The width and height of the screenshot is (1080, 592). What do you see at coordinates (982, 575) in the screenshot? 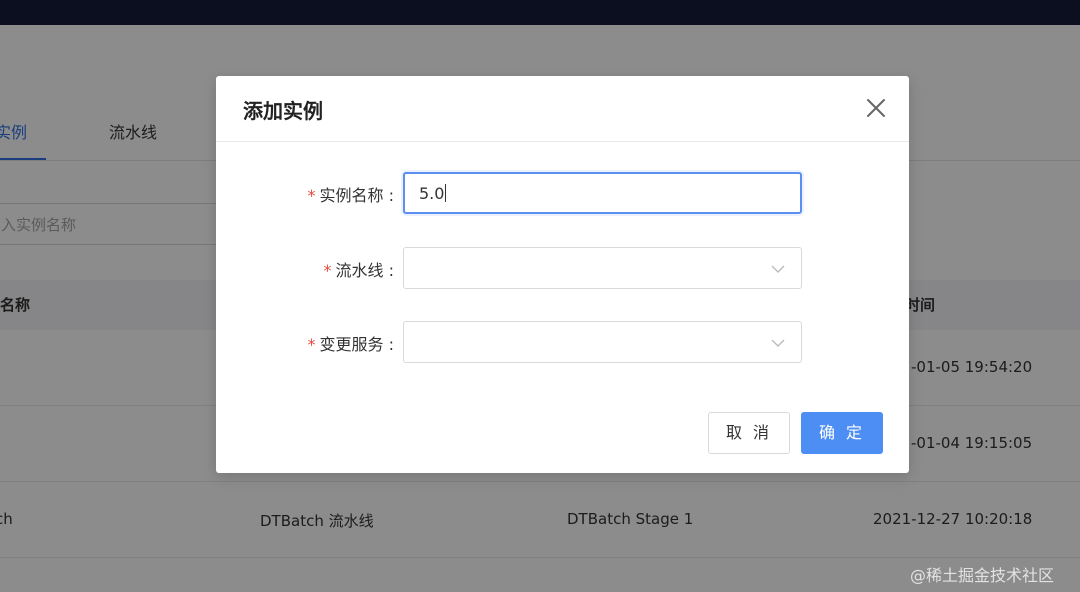
I see `watermark: @稀土掘金技术社区` at bounding box center [982, 575].